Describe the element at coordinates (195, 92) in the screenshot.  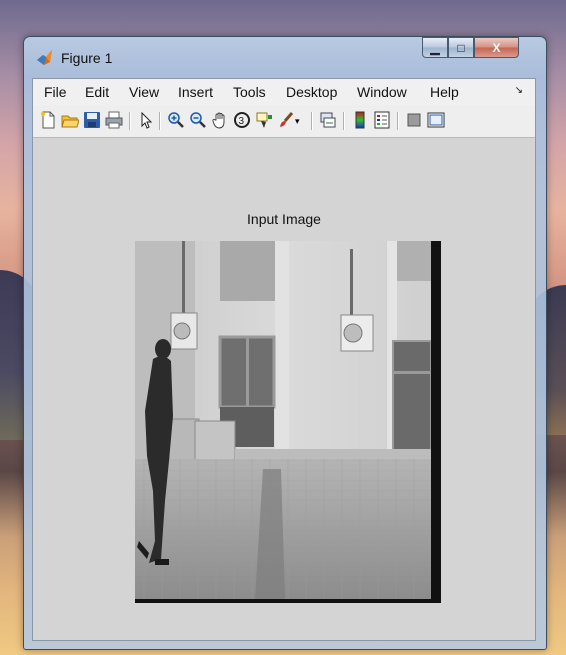
I see `menu-insert: Insert` at that location.